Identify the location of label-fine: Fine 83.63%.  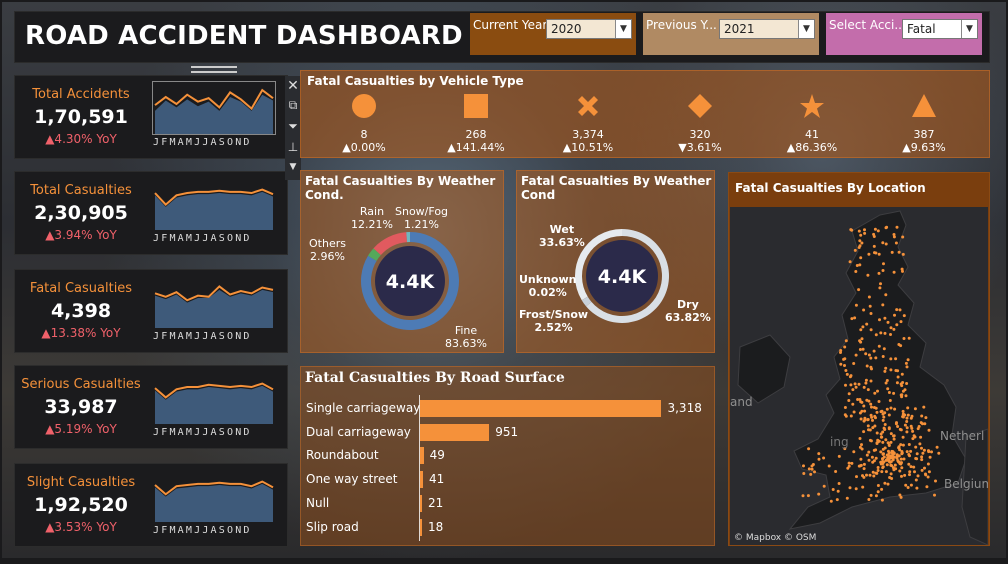
(466, 337).